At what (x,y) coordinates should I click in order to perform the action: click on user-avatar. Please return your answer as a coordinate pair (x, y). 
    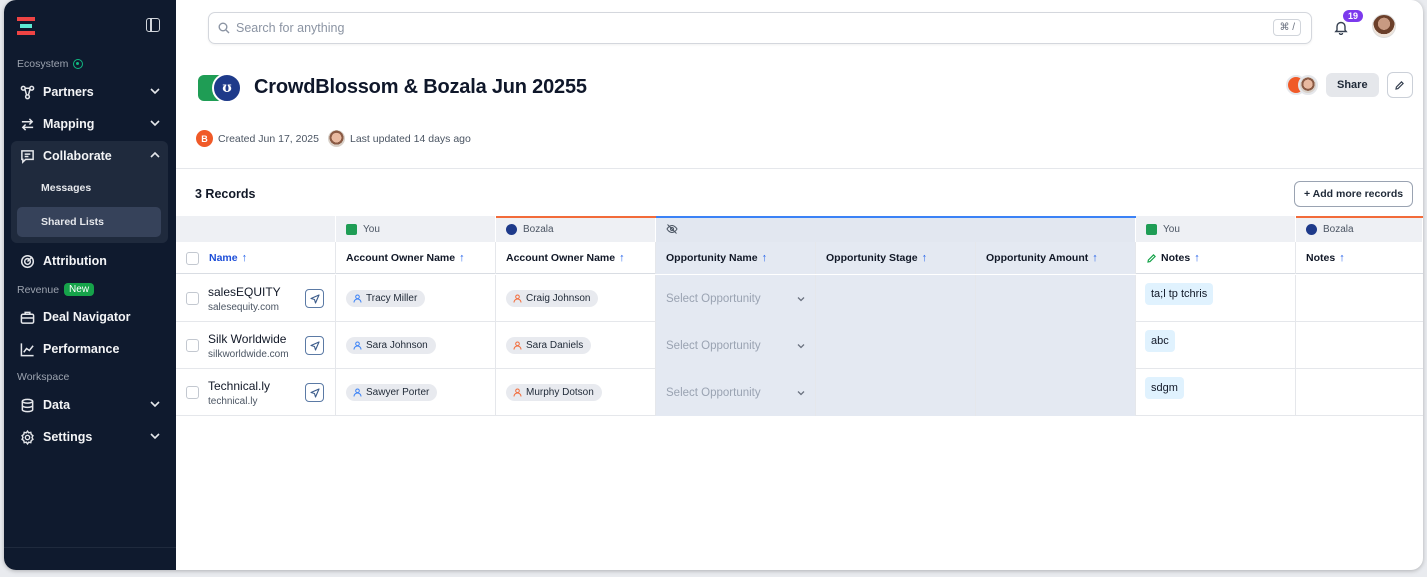
    Looking at the image, I should click on (1384, 26).